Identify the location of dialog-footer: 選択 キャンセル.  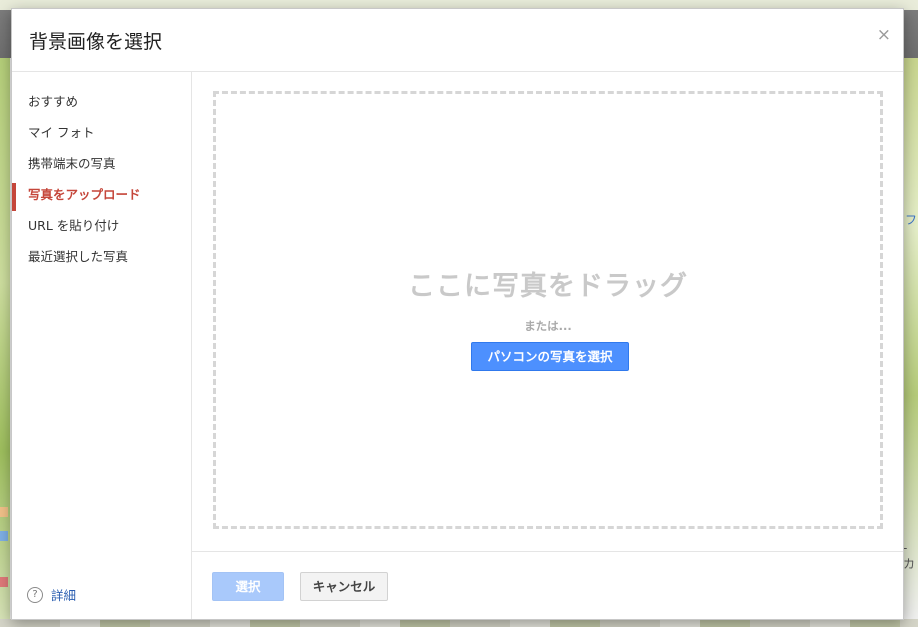
(547, 585).